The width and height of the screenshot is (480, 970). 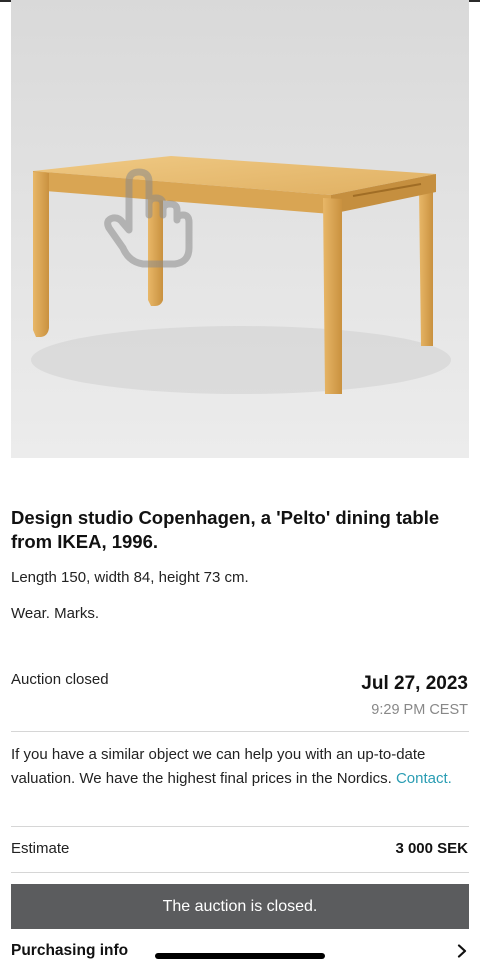 I want to click on home-indicator, so click(x=240, y=956).